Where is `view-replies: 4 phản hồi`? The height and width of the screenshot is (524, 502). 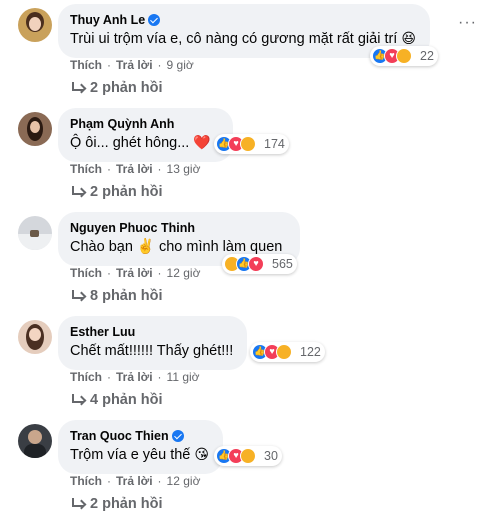 view-replies: 4 phản hồi is located at coordinates (116, 400).